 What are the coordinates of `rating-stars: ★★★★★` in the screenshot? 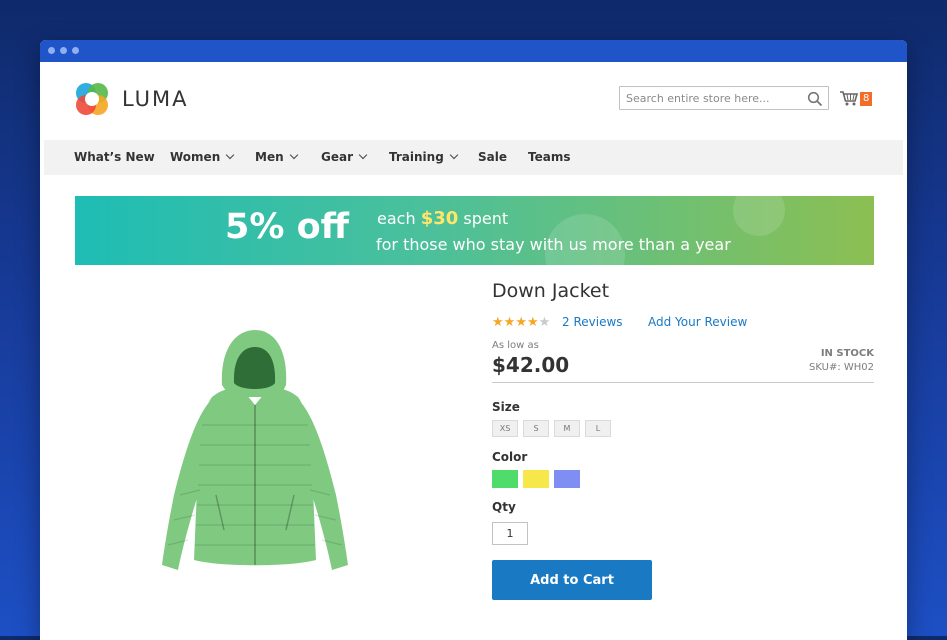 It's located at (521, 322).